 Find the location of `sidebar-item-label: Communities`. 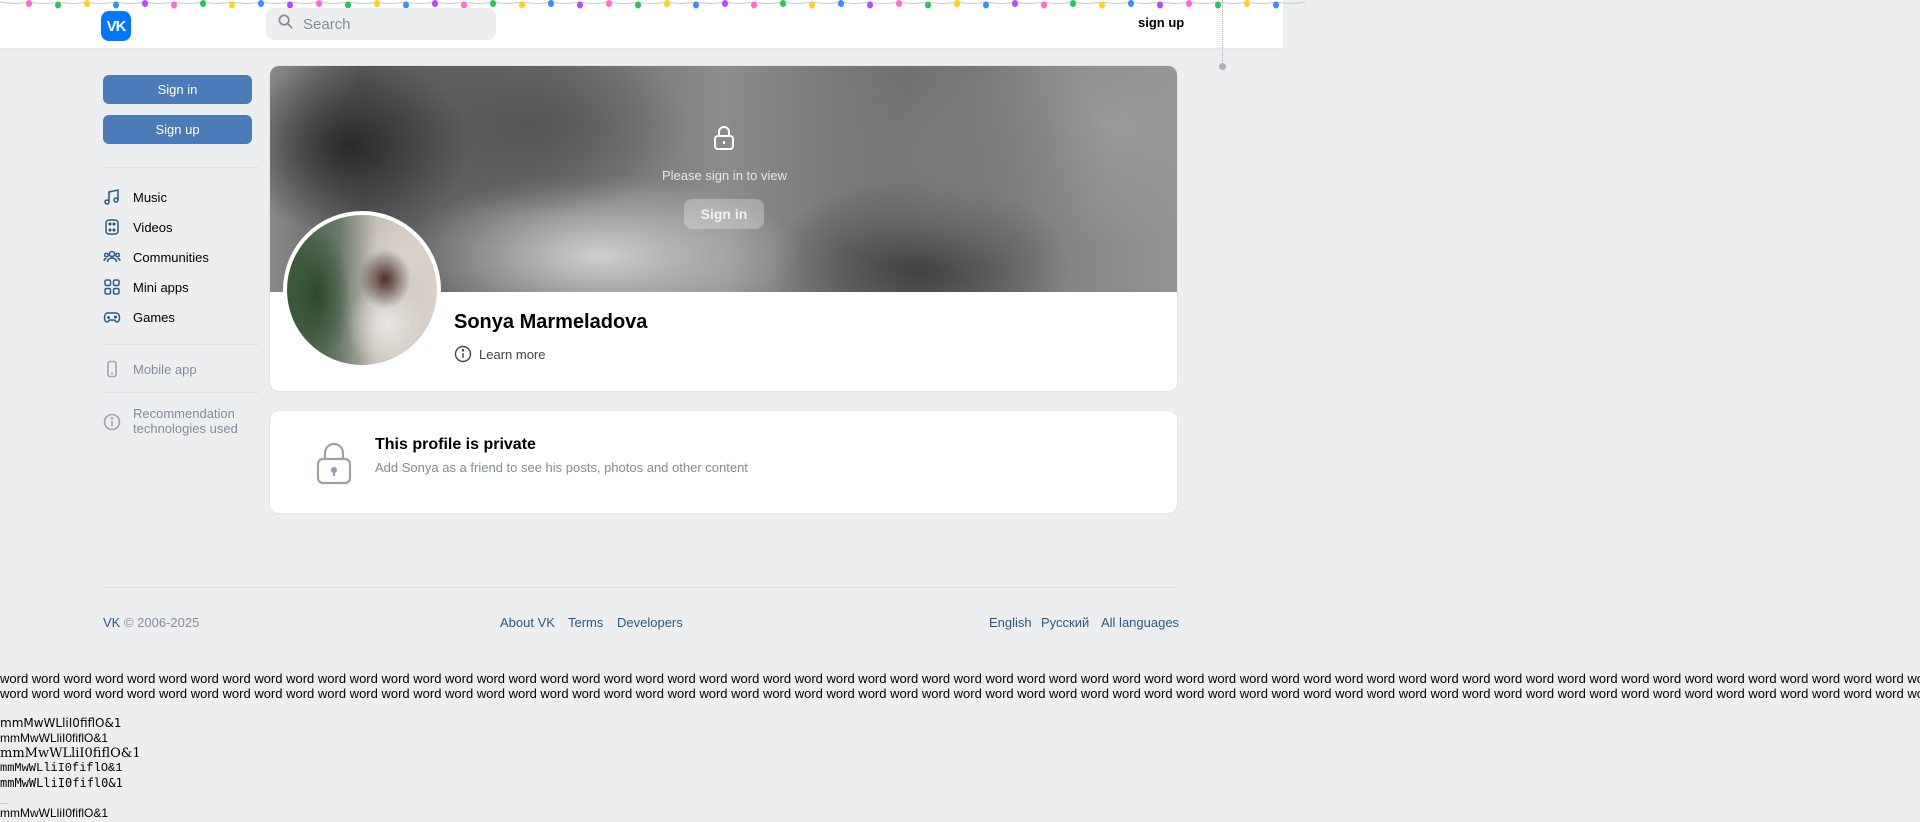

sidebar-item-label: Communities is located at coordinates (171, 257).